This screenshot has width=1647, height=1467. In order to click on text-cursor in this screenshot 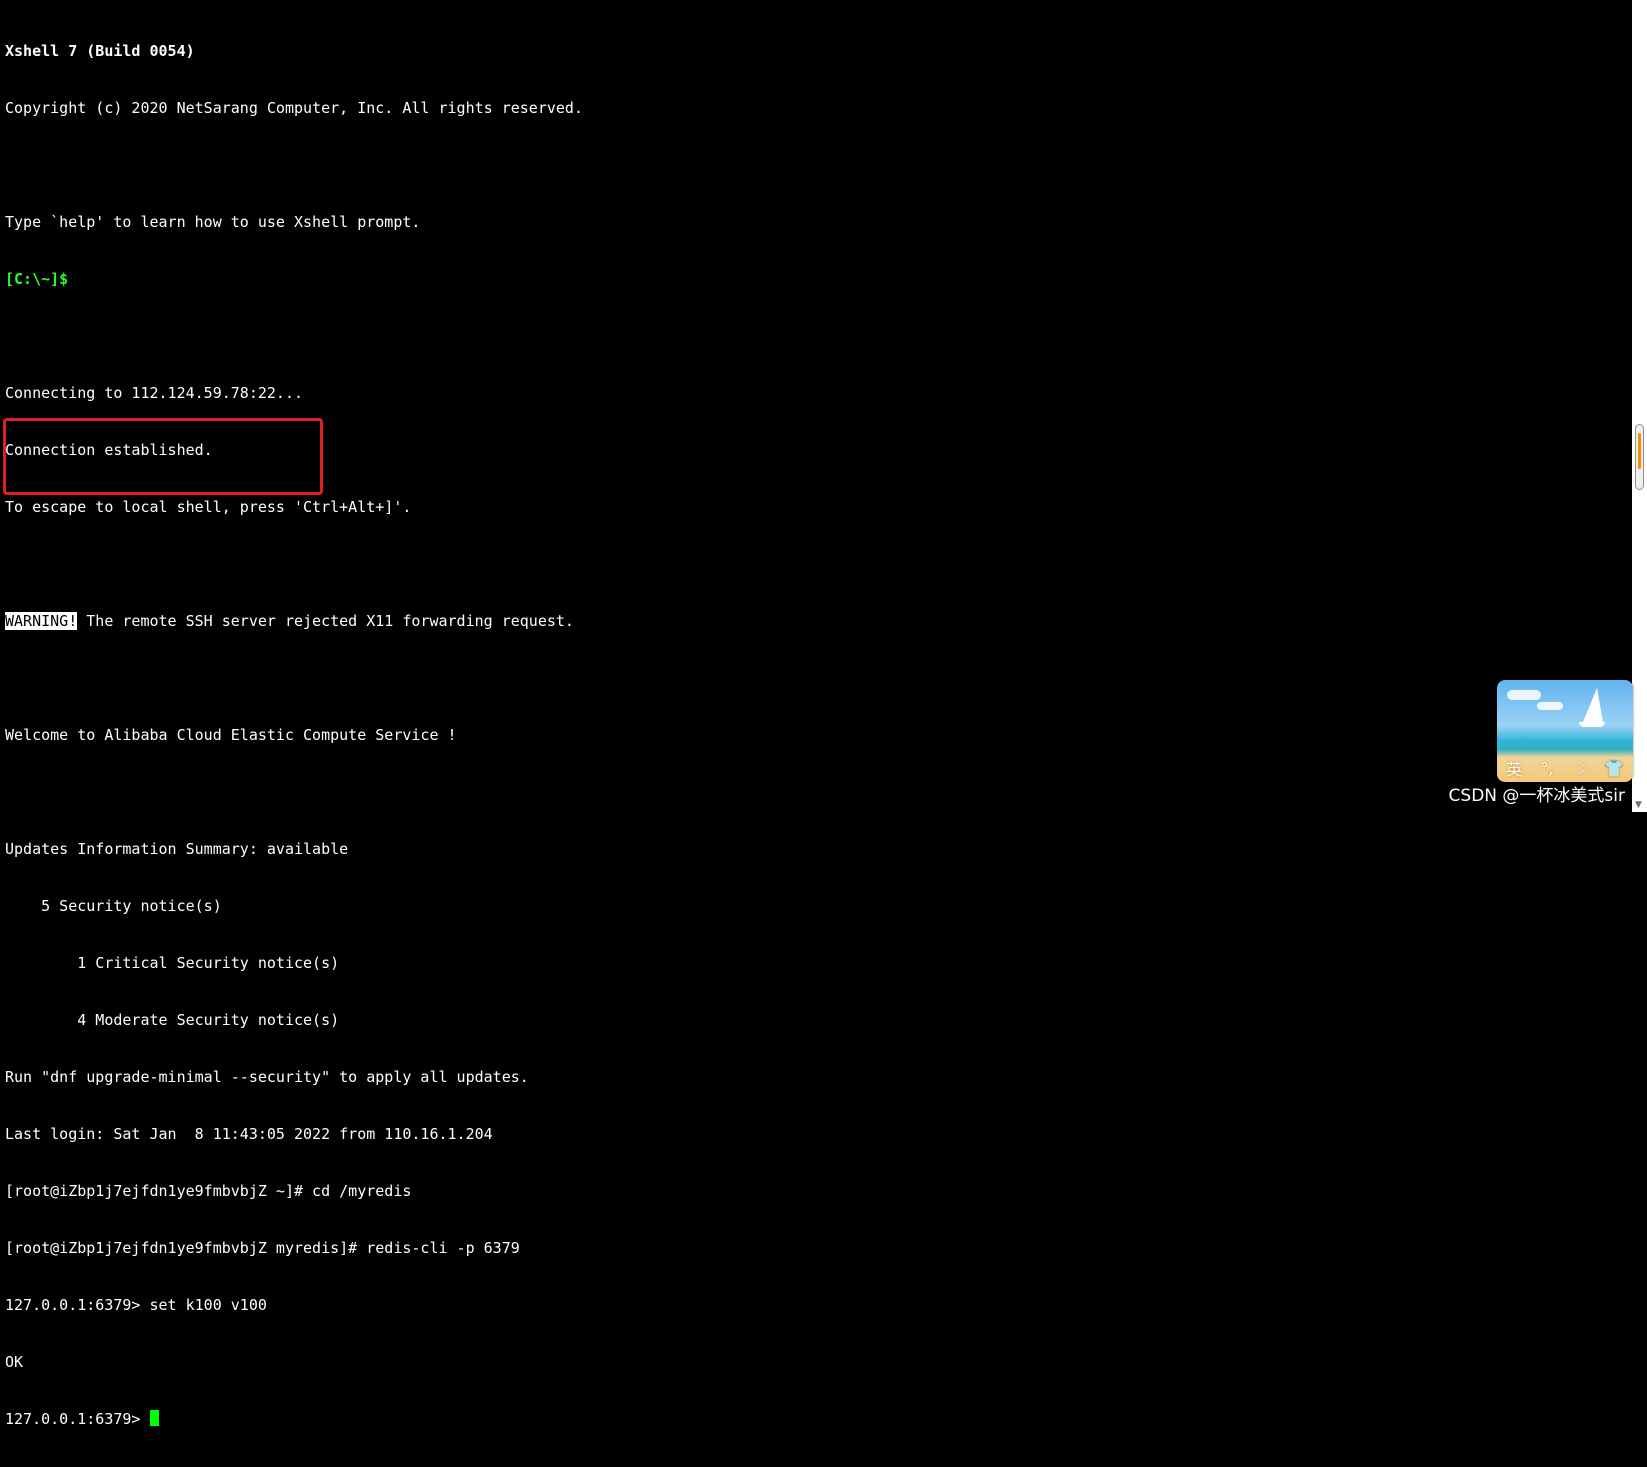, I will do `click(154, 1418)`.